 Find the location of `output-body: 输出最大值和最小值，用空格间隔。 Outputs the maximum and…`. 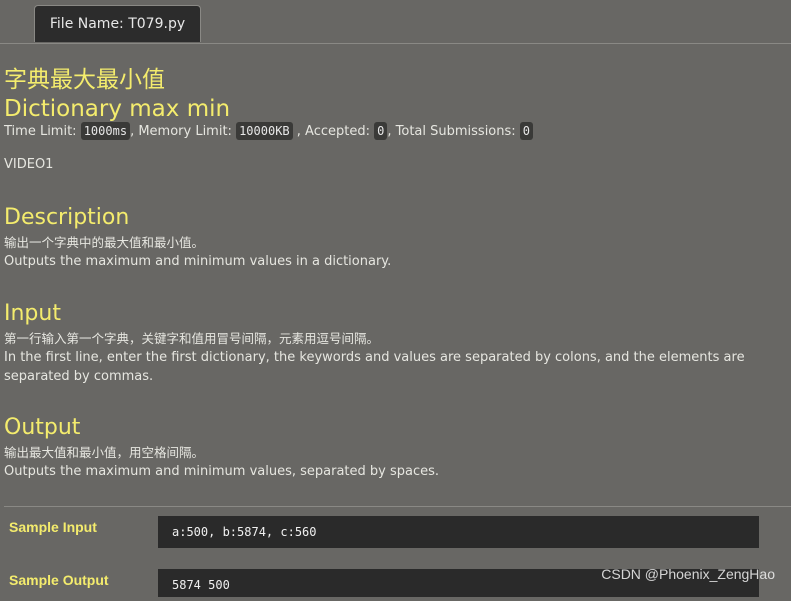

output-body: 输出最大值和最小值，用空格间隔。 Outputs the maximum and… is located at coordinates (393, 462).